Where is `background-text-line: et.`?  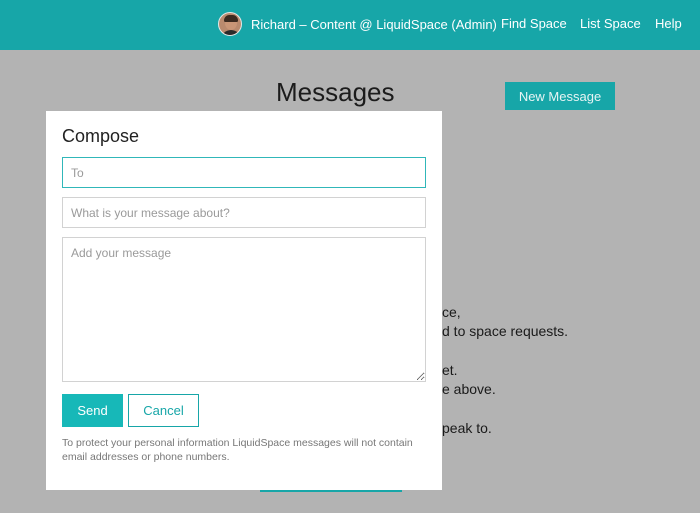 background-text-line: et. is located at coordinates (450, 370).